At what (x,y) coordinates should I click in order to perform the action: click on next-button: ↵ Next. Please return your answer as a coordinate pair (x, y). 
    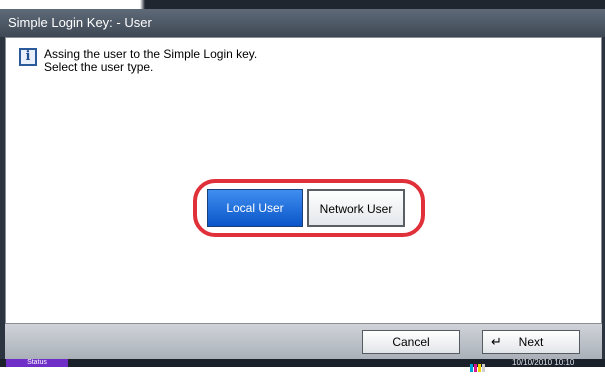
    Looking at the image, I should click on (531, 342).